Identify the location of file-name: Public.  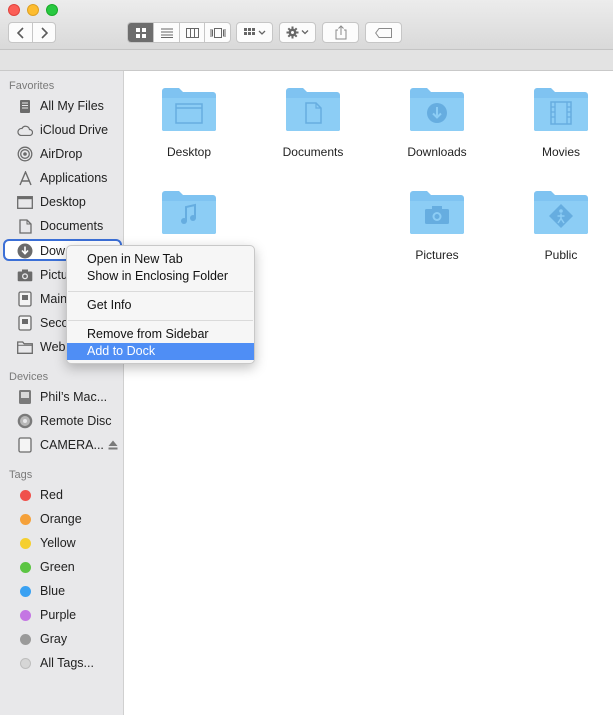
(561, 255).